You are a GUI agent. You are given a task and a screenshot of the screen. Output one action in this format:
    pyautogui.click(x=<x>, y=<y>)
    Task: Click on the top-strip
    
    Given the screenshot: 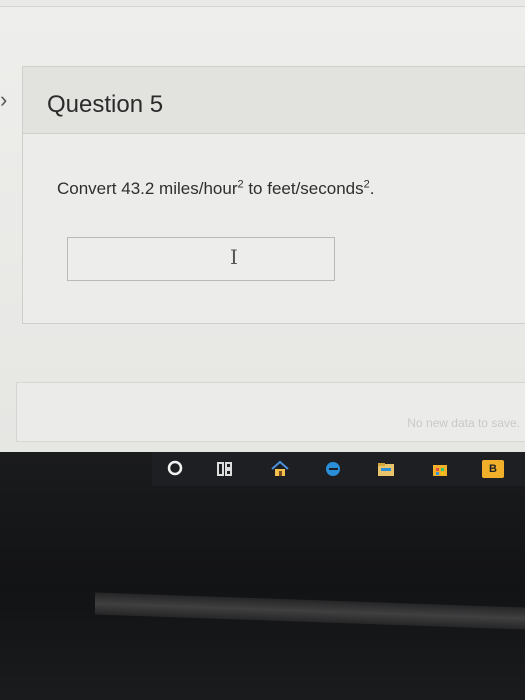 What is the action you would take?
    pyautogui.click(x=262, y=3)
    